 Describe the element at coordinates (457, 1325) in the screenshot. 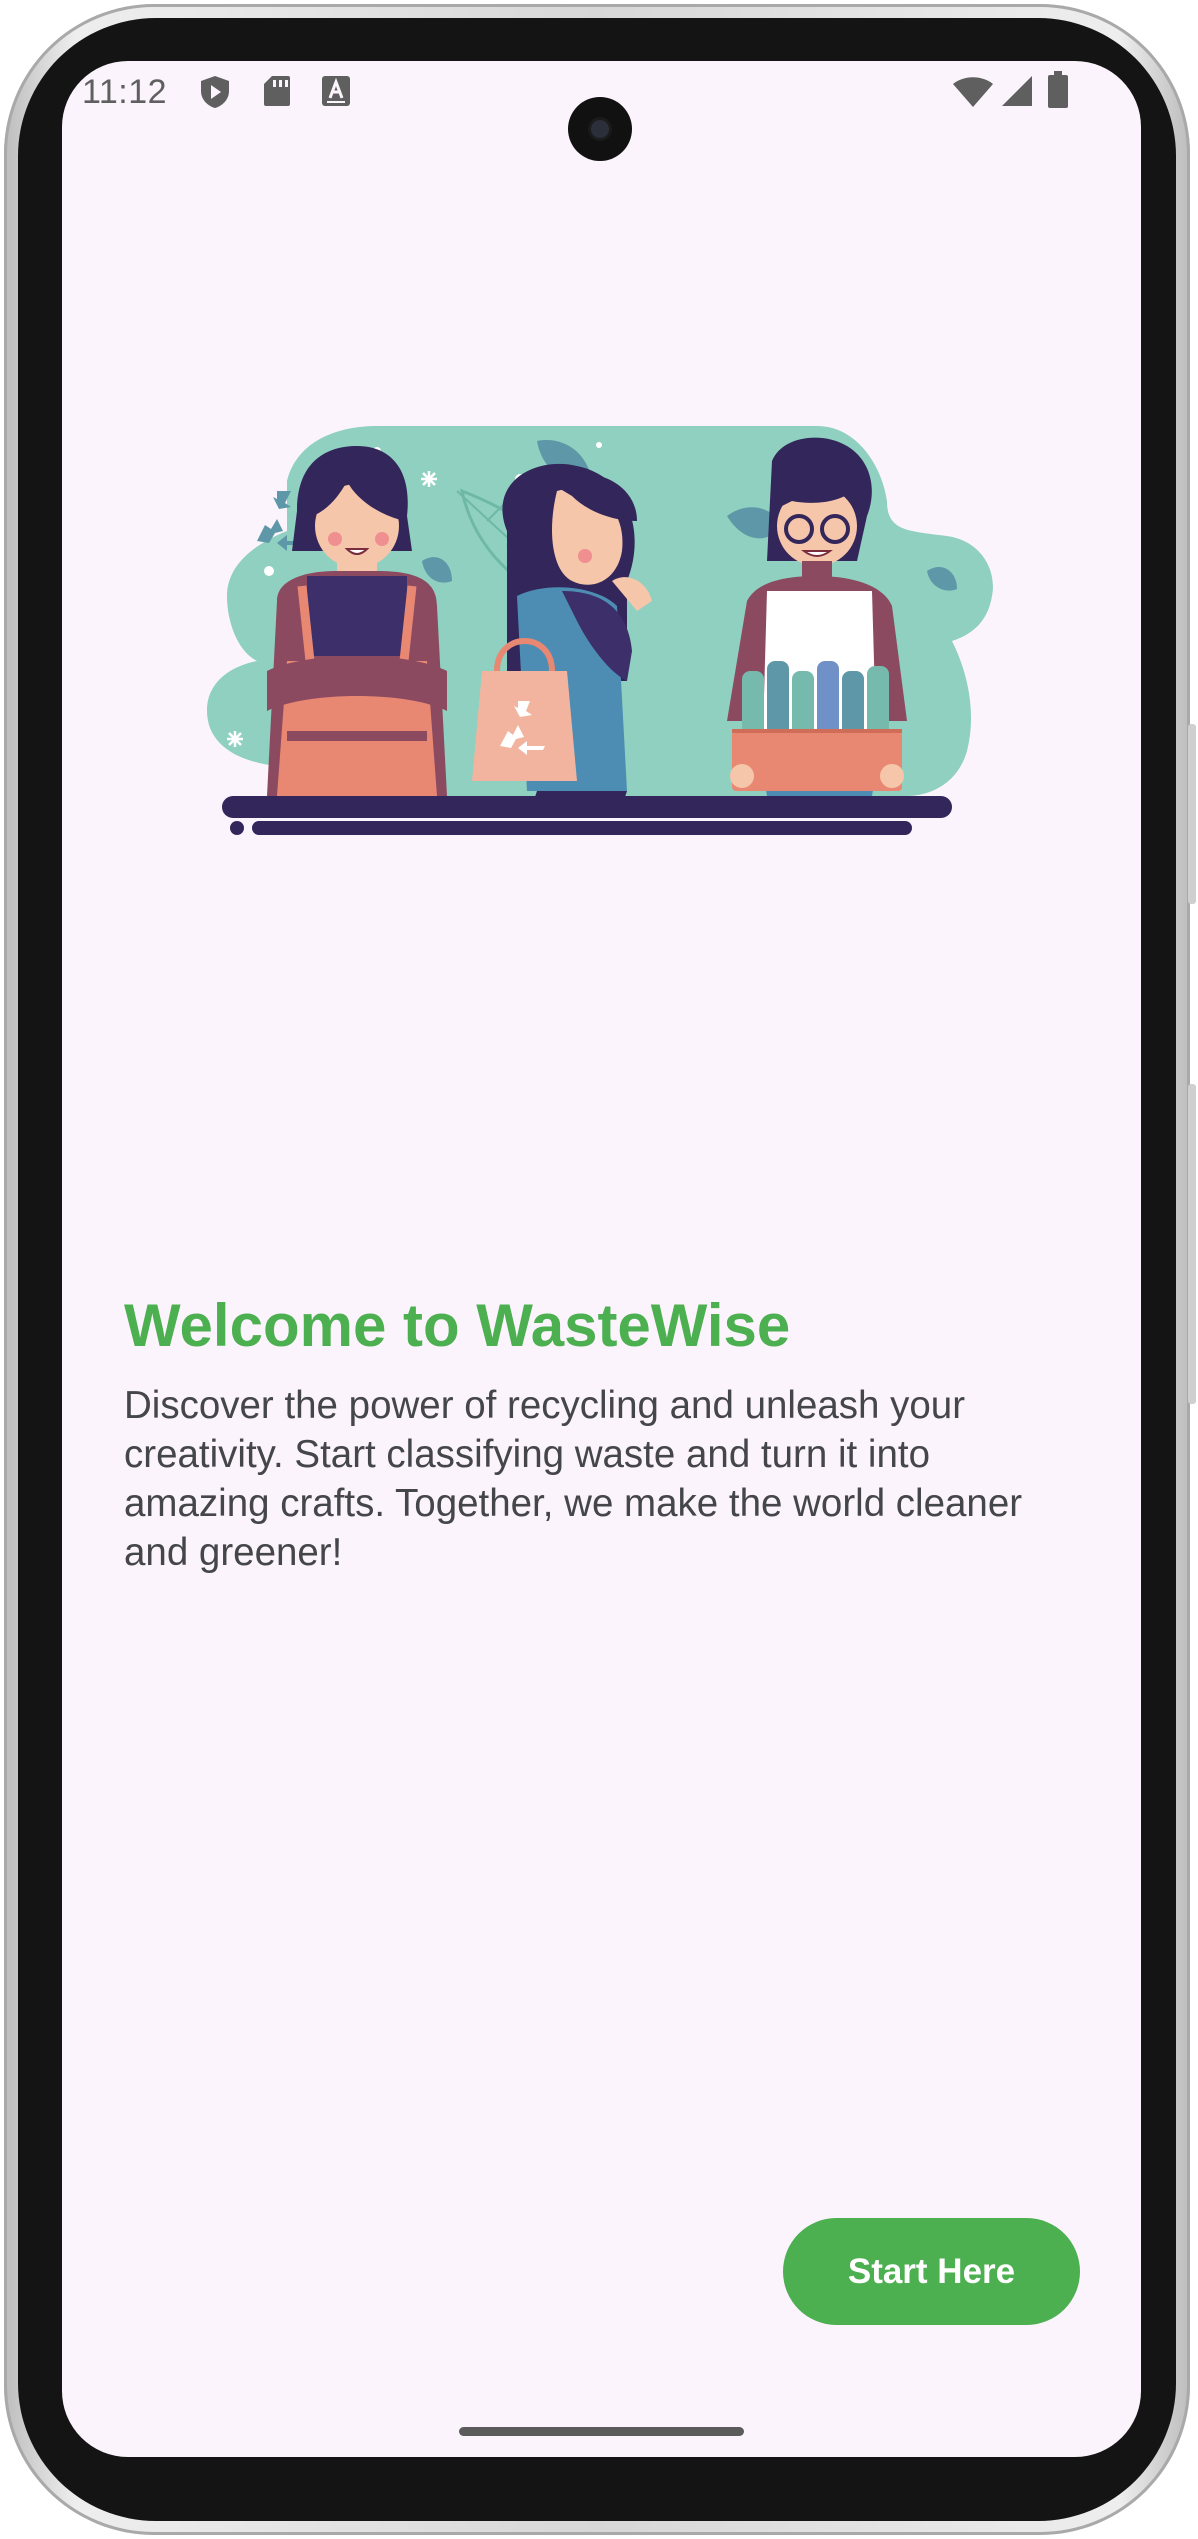

I see `welcome-title: Welcome to WasteWise` at that location.